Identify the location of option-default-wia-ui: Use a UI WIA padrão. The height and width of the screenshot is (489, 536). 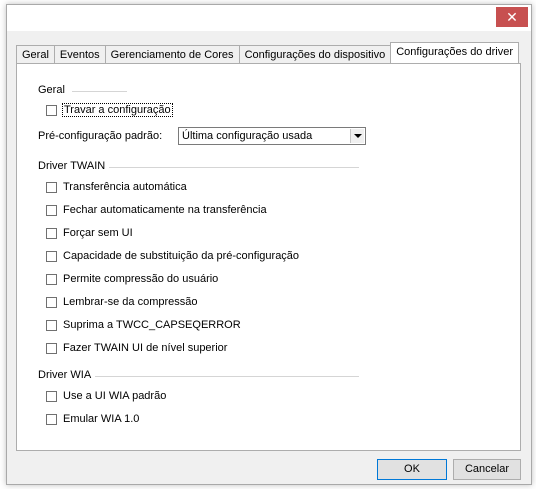
(106, 396).